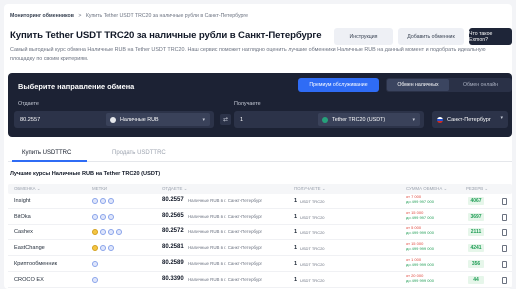 The image size is (516, 289). I want to click on col-get: ПОЛУЧАЕТЕ ⌄, so click(310, 189).